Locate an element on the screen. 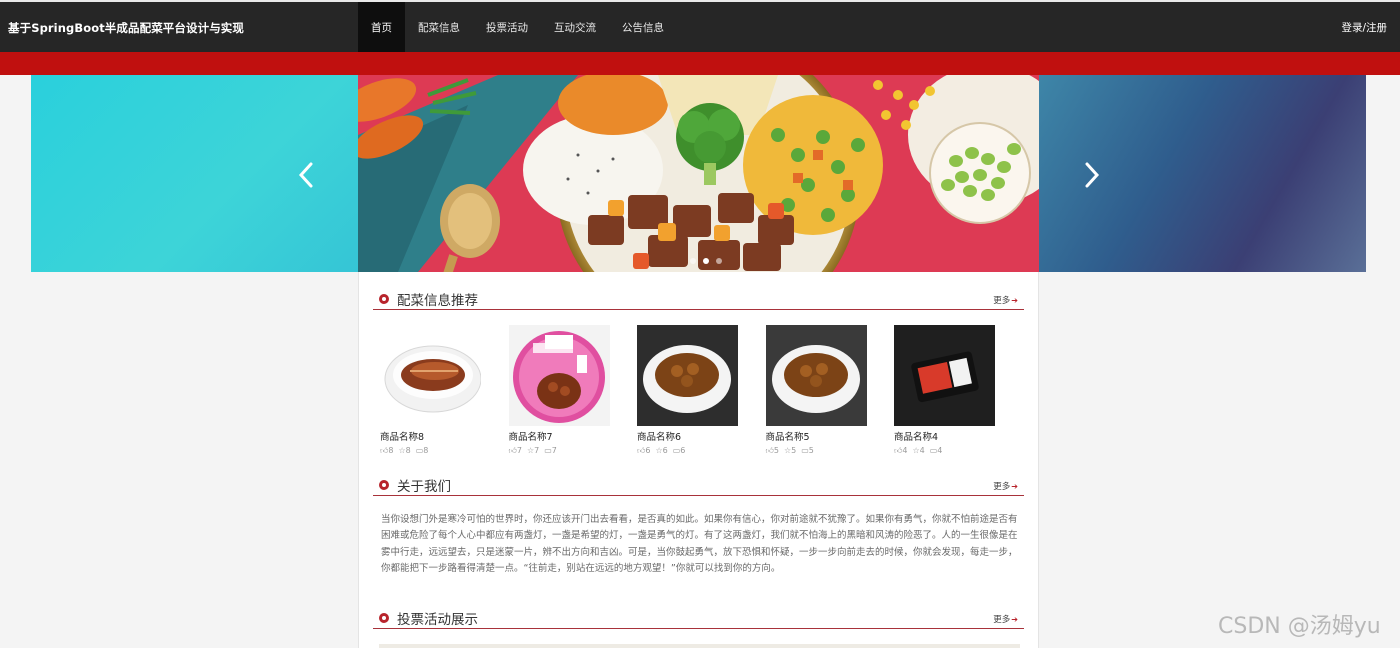 This screenshot has height=648, width=1400. nav-item-home: 首页 is located at coordinates (381, 27).